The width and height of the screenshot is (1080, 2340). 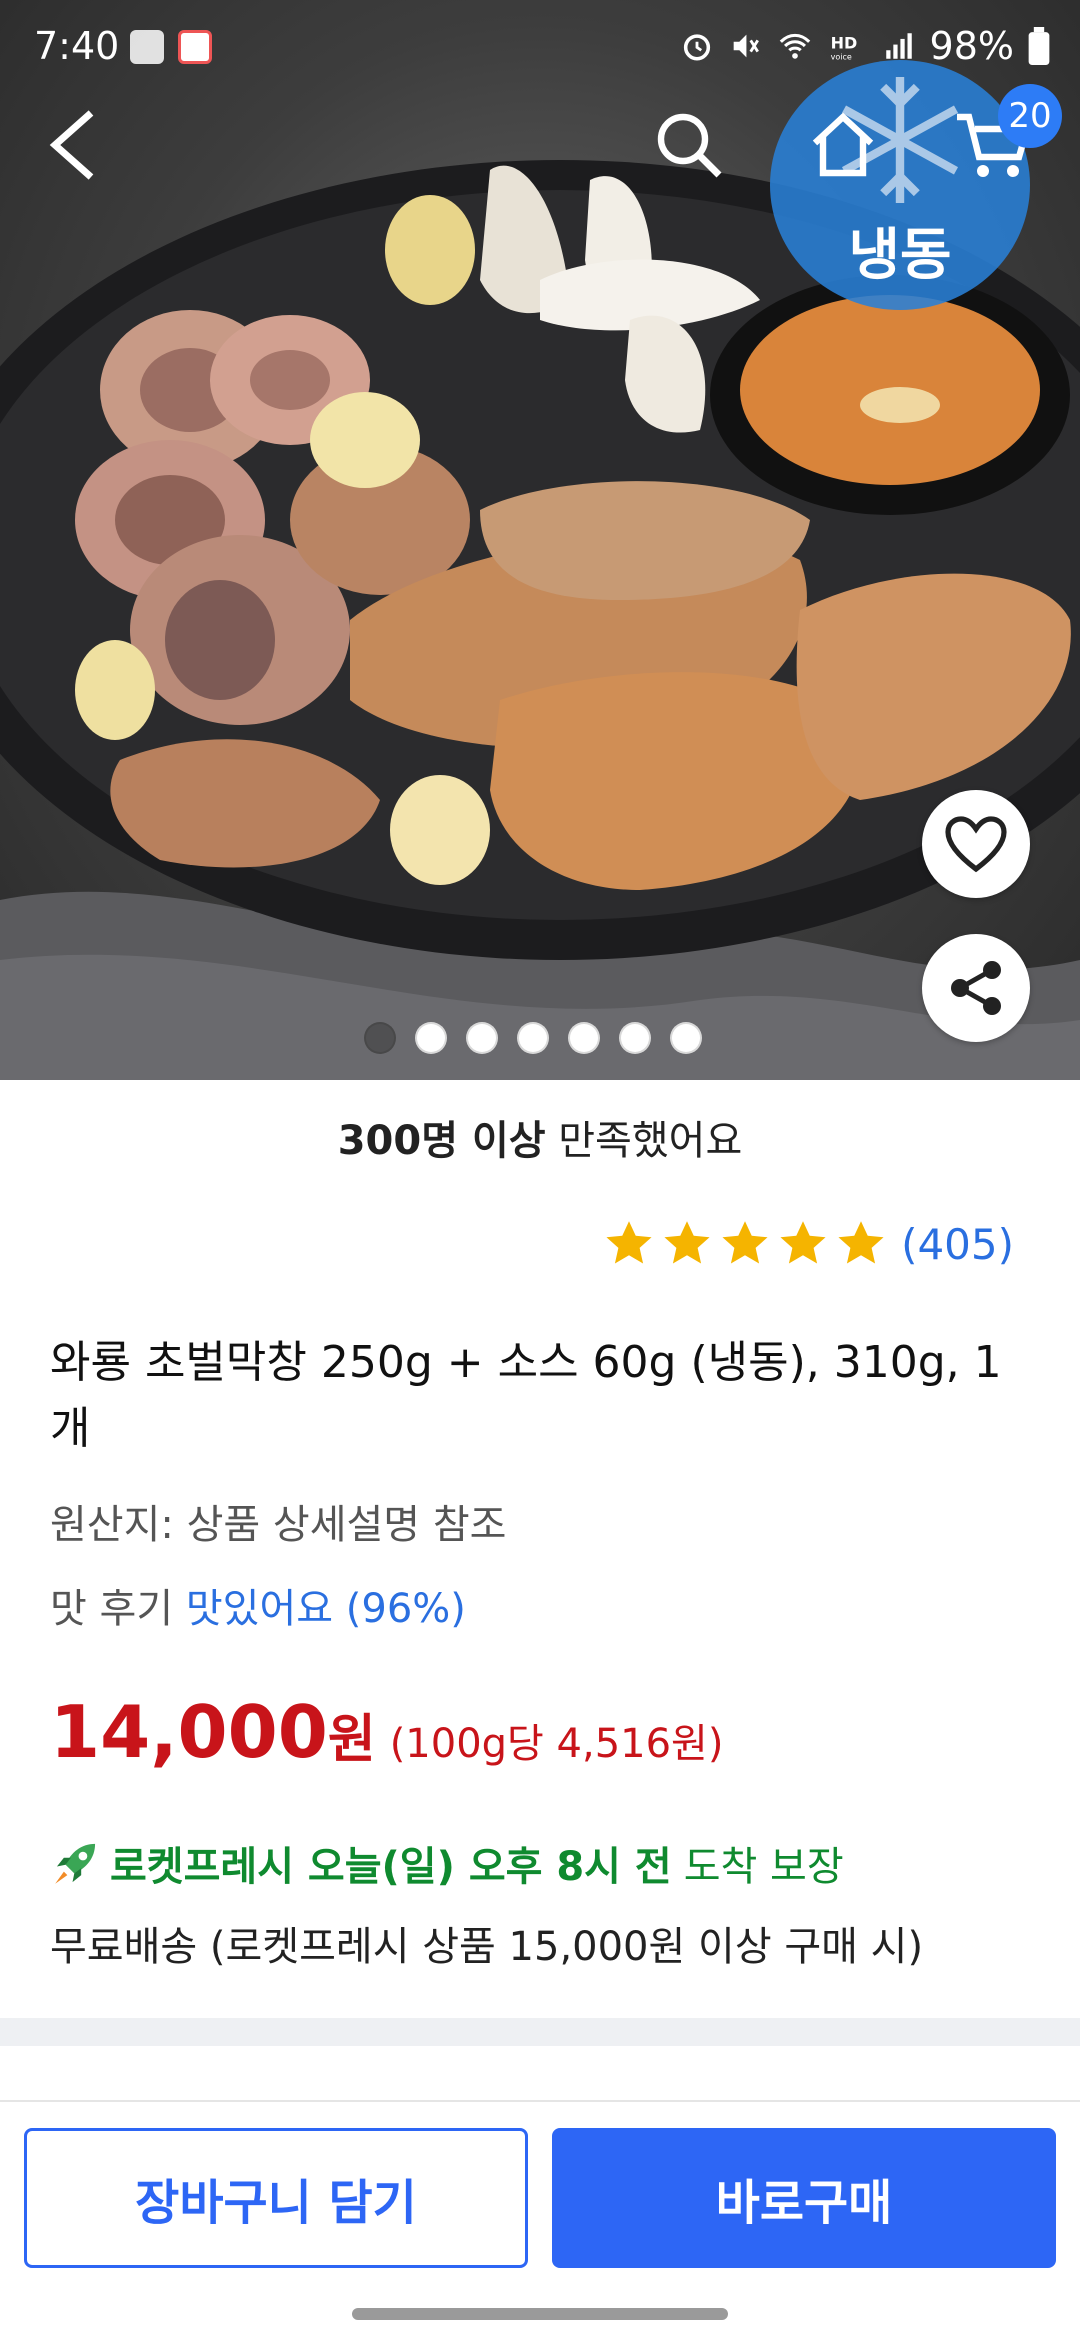 I want to click on map-notification-icon, so click(x=195, y=47).